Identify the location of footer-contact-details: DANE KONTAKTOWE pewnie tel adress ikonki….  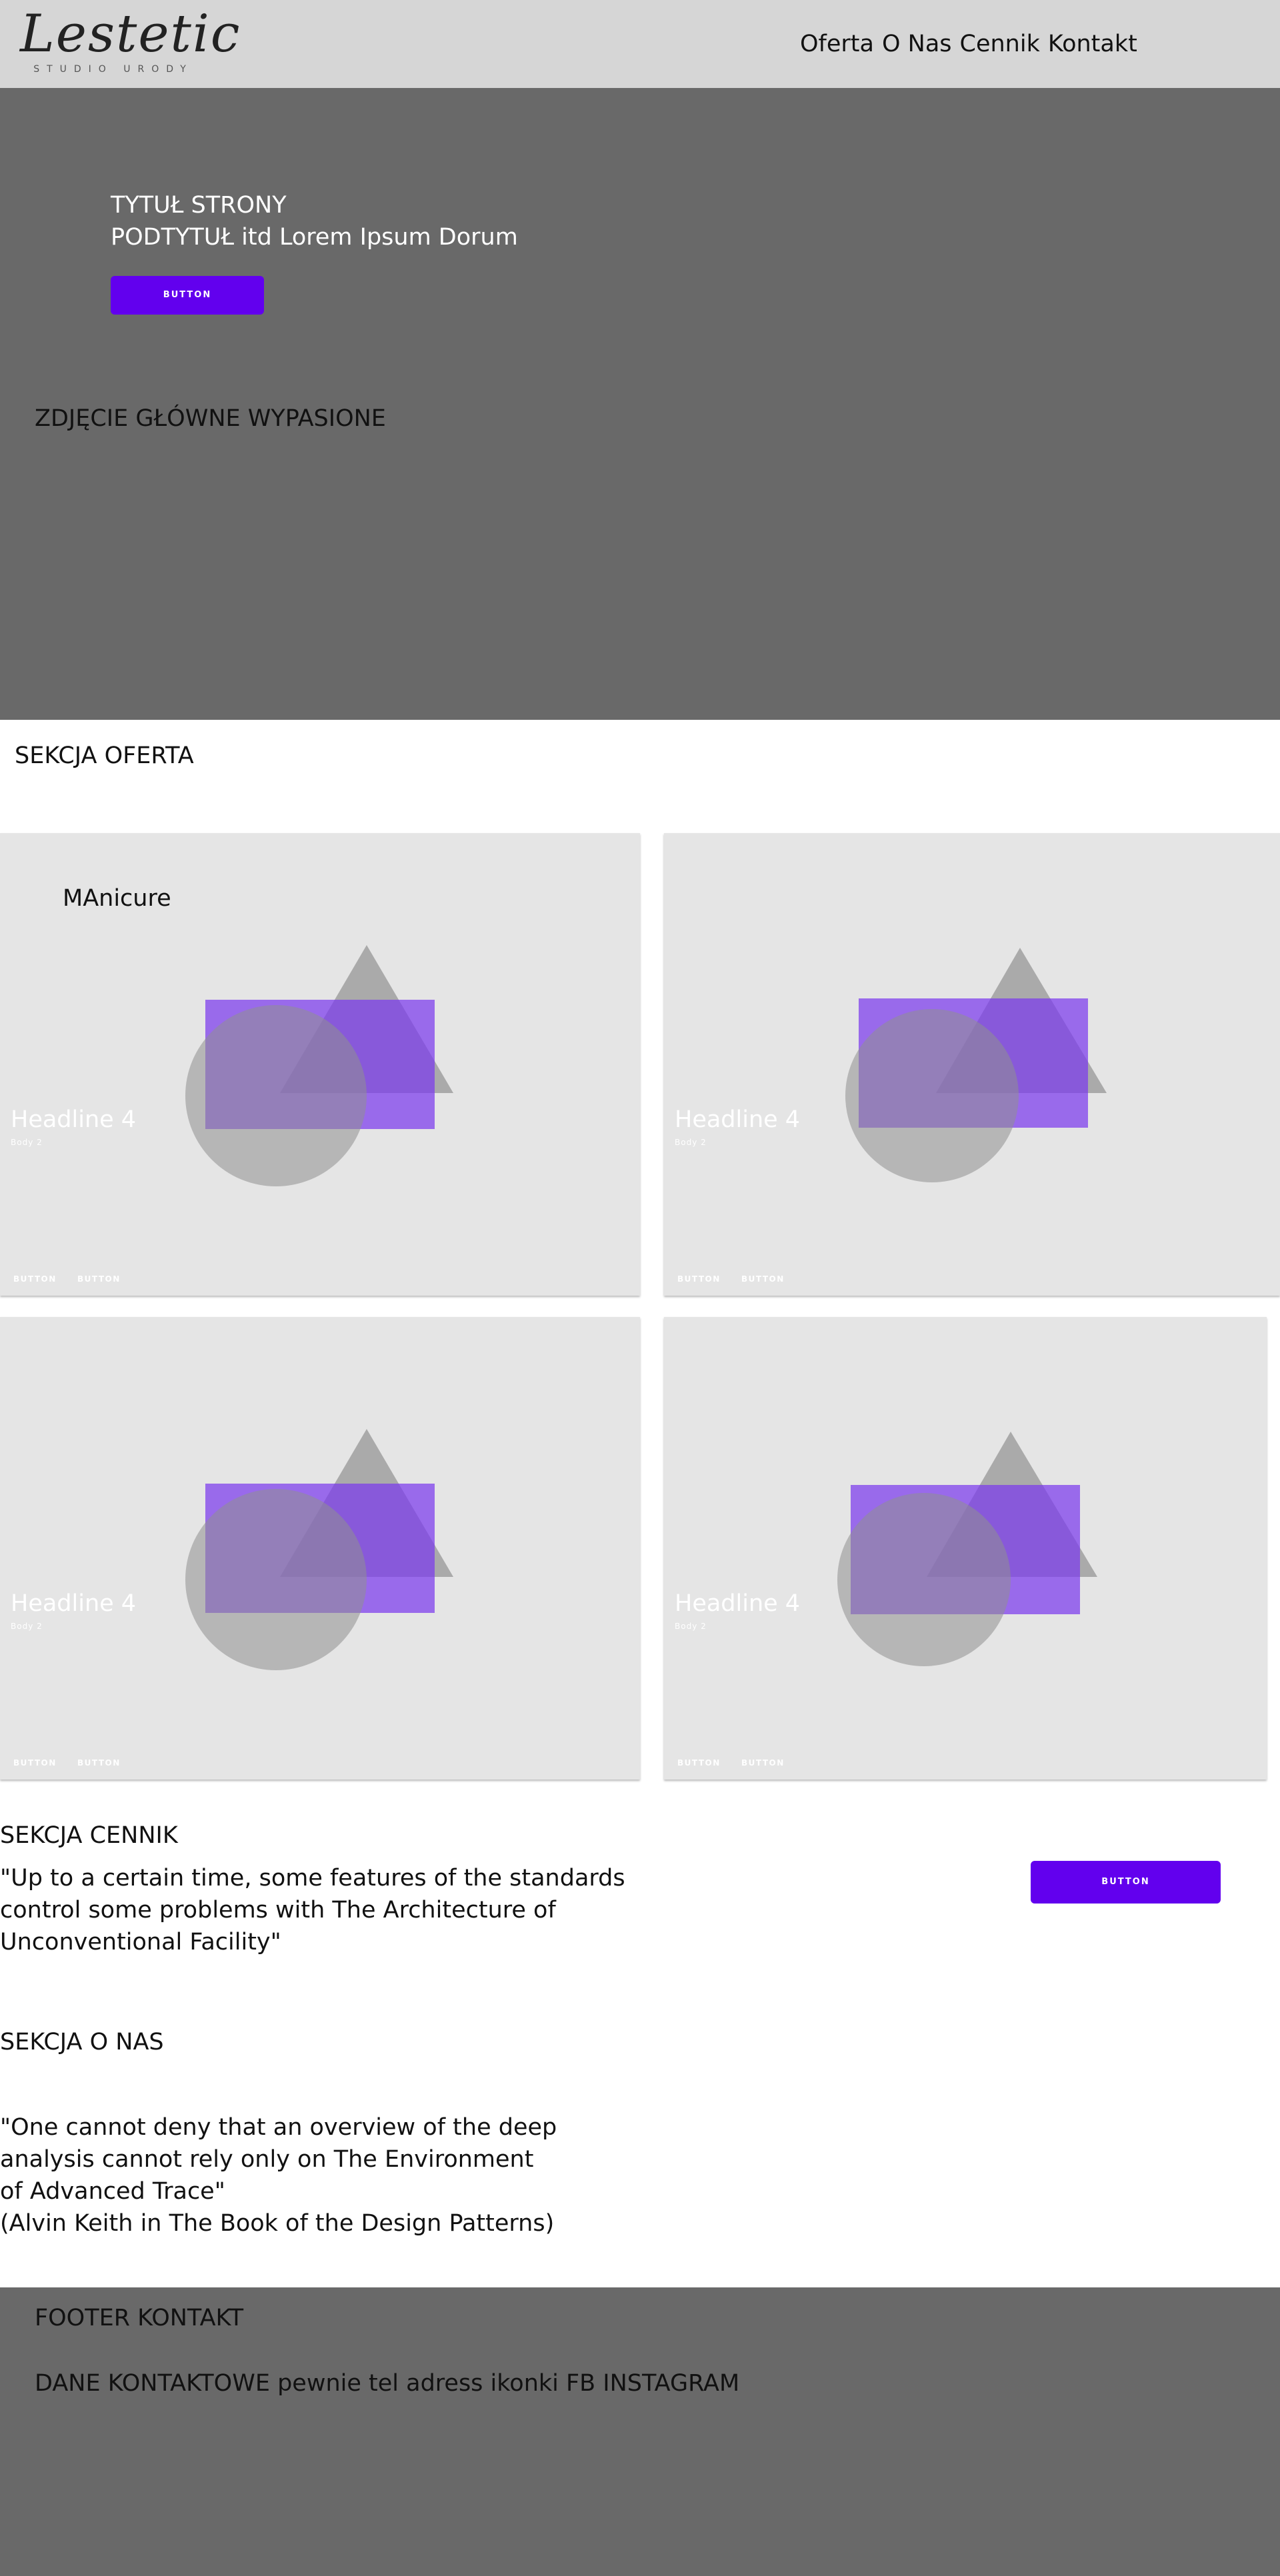
(387, 2383).